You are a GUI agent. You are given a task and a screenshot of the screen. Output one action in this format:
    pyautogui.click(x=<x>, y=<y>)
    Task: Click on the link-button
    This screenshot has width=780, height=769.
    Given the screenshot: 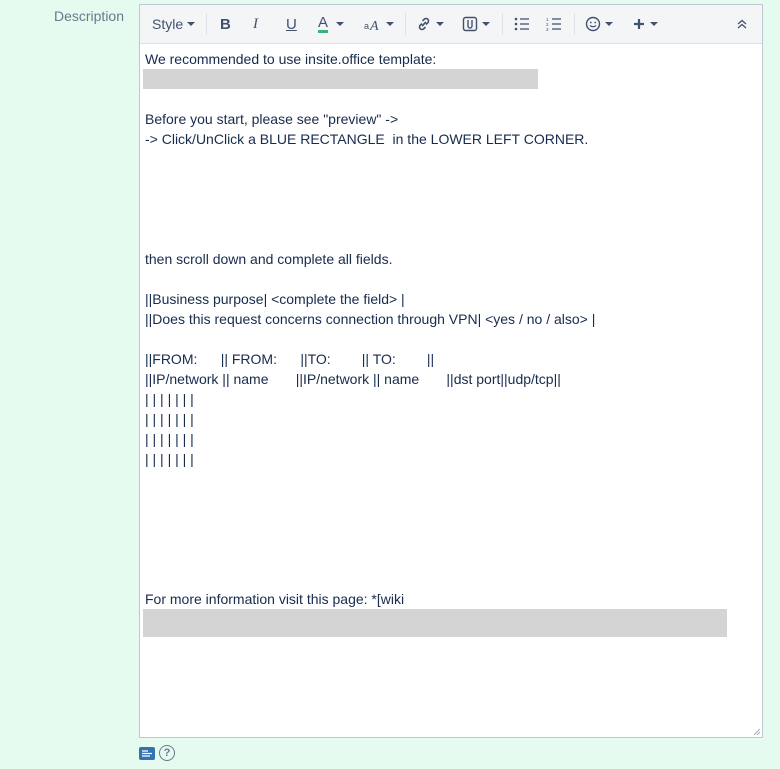 What is the action you would take?
    pyautogui.click(x=430, y=24)
    